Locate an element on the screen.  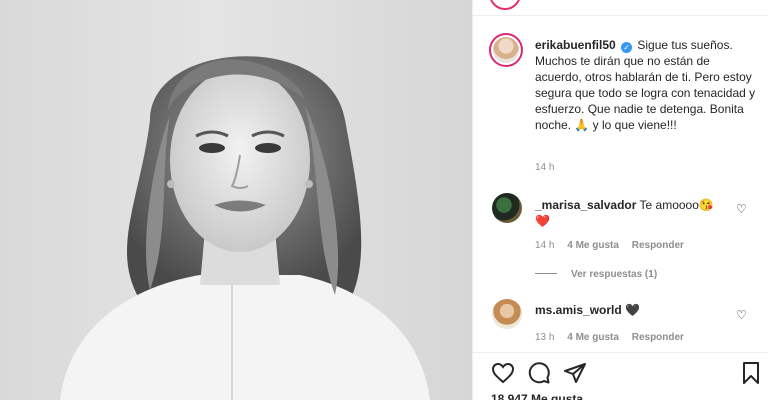
comment-time: 14 h is located at coordinates (544, 245).